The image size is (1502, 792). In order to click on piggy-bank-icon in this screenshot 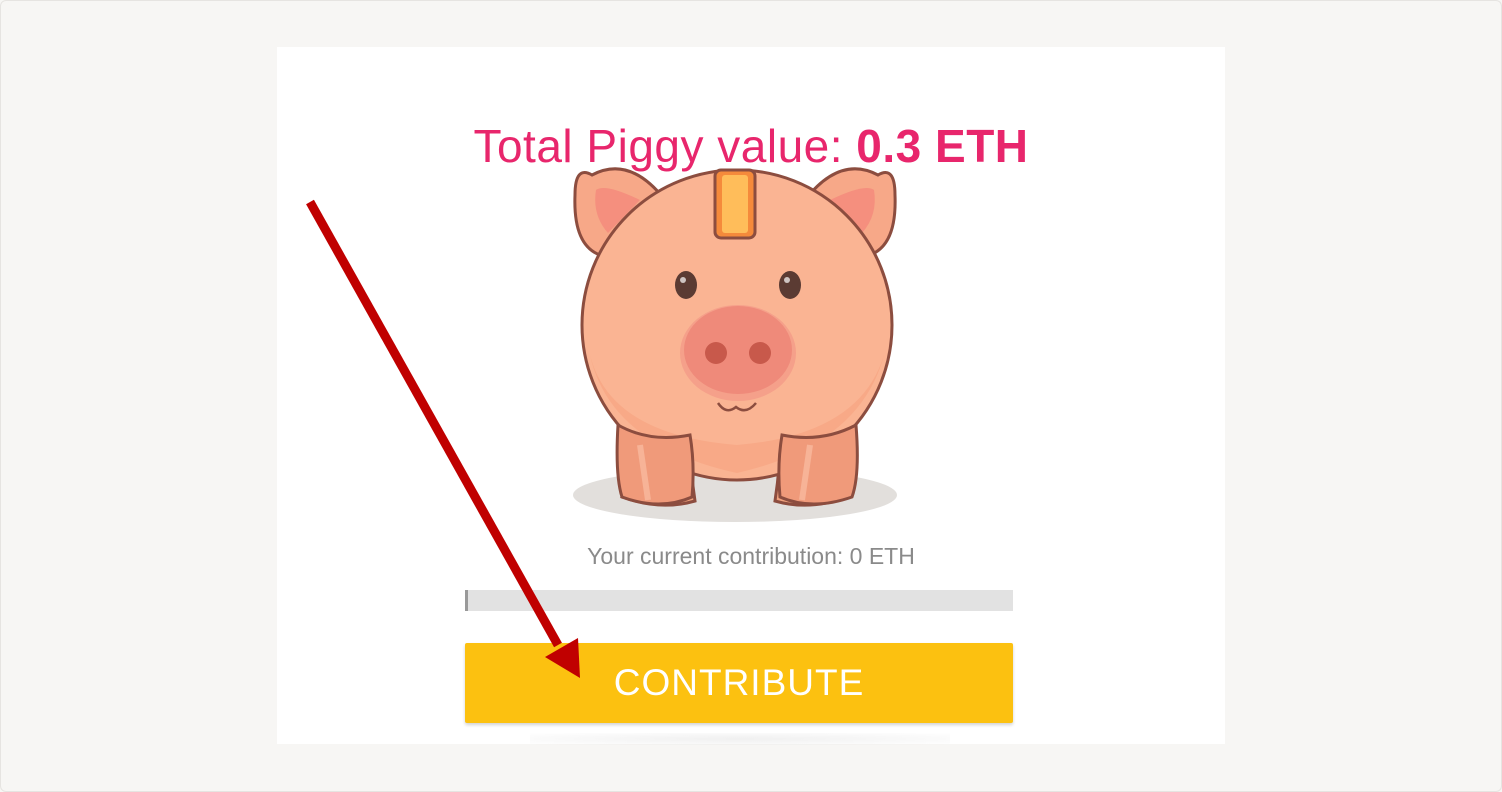, I will do `click(735, 344)`.